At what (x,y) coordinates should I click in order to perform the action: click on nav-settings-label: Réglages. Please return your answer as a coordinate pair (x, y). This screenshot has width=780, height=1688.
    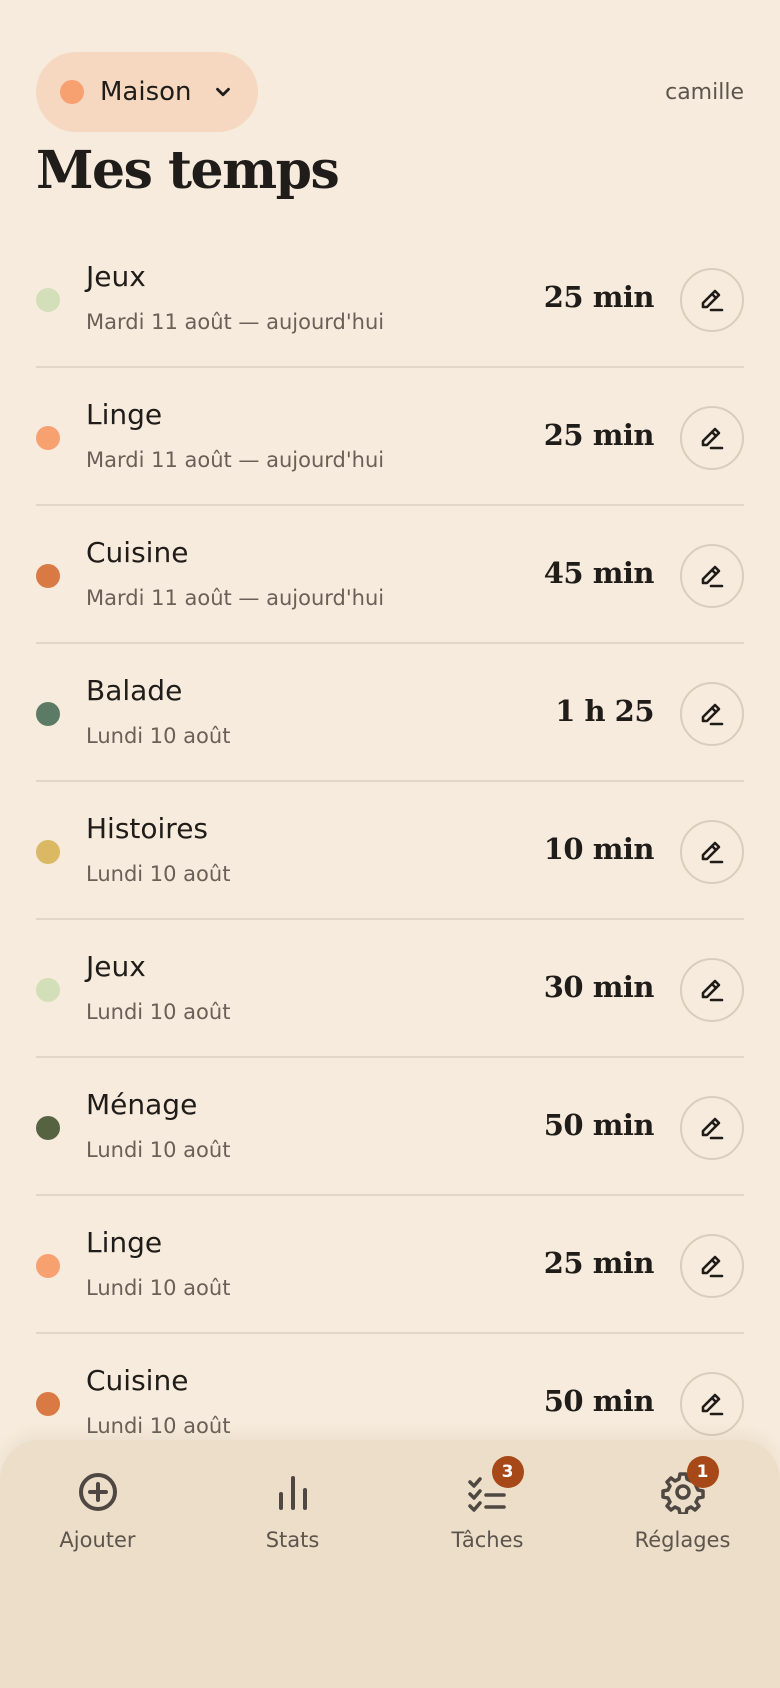
    Looking at the image, I should click on (682, 1540).